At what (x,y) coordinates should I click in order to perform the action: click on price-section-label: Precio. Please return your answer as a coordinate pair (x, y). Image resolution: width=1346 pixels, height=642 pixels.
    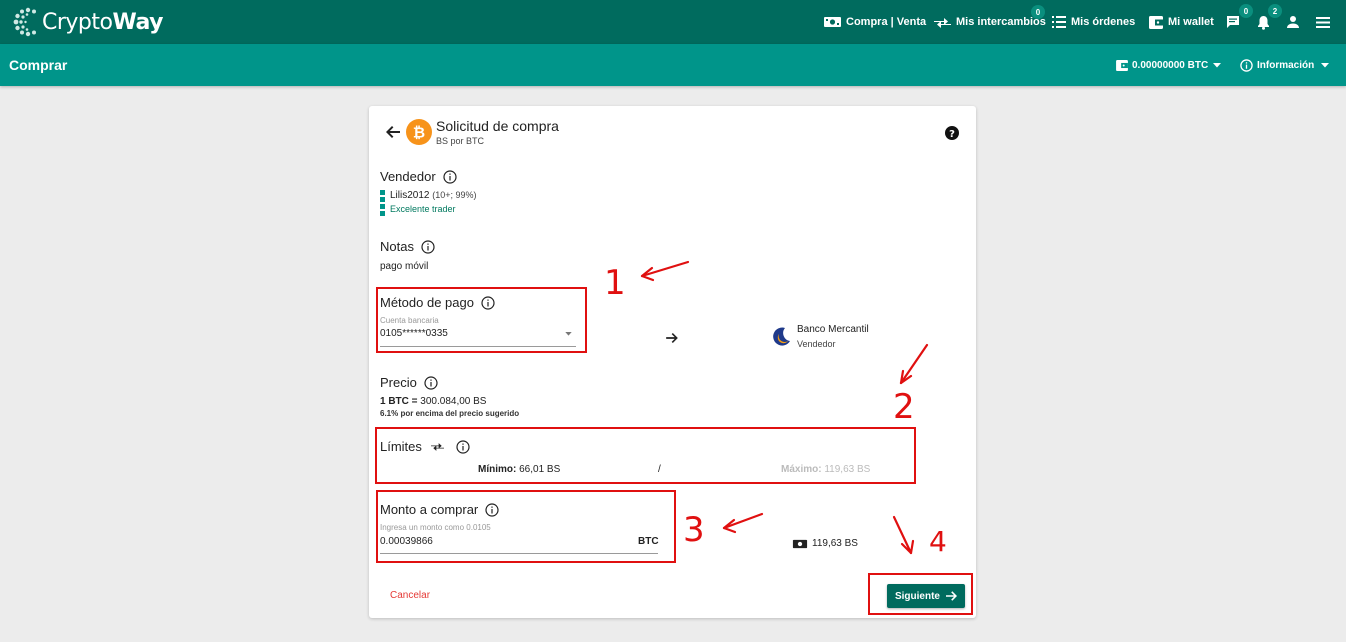
    Looking at the image, I should click on (409, 382).